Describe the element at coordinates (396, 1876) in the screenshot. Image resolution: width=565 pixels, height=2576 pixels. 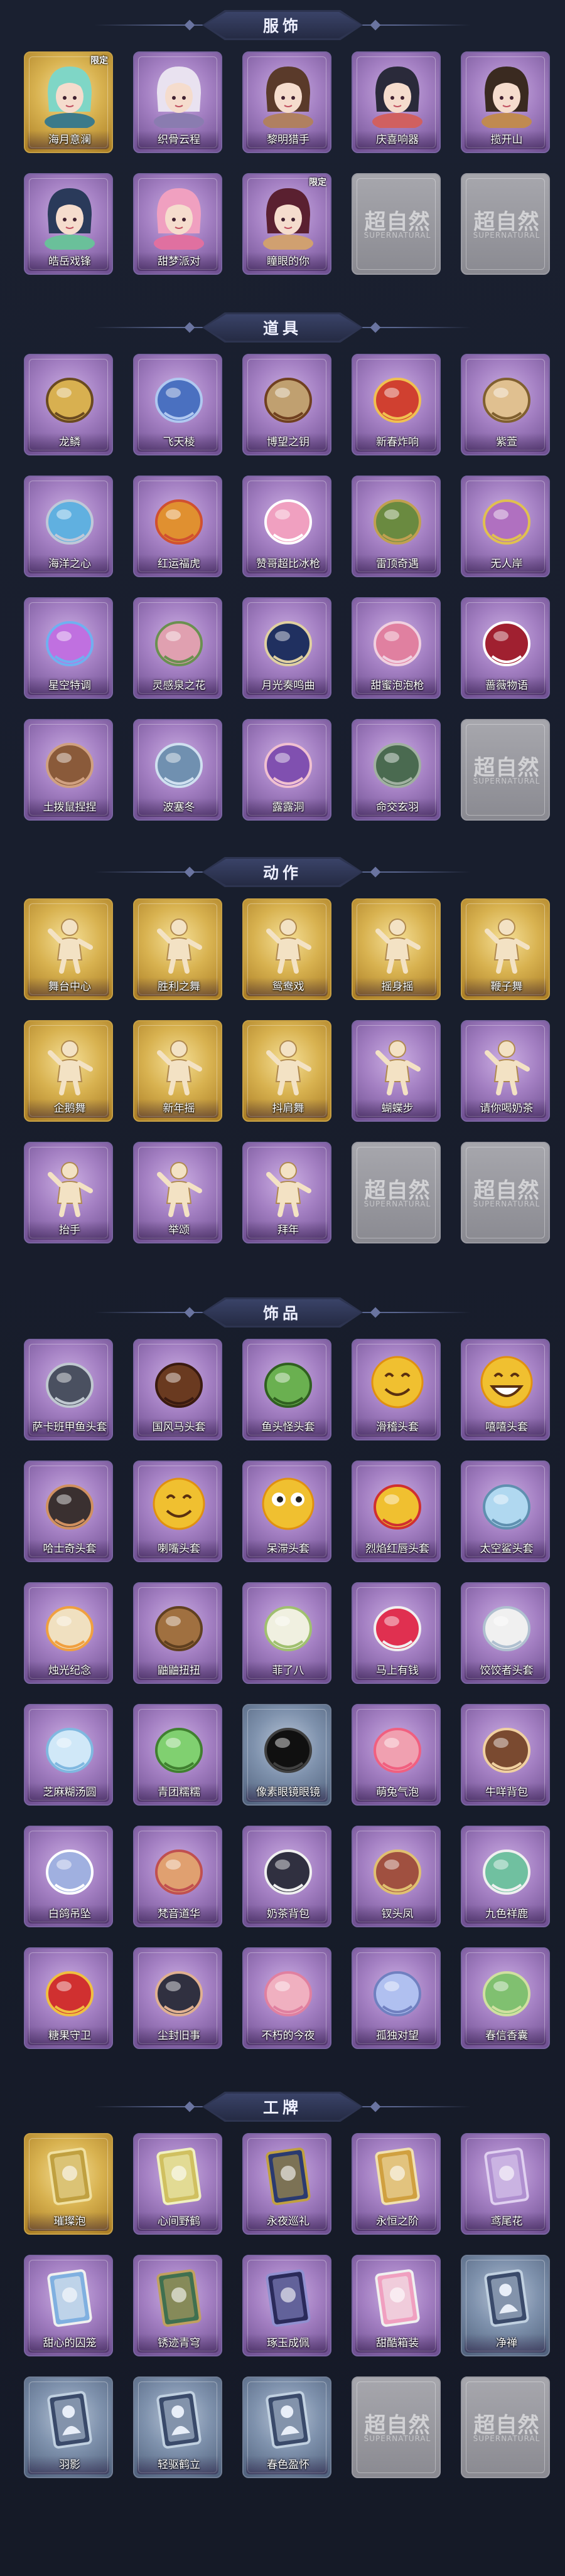
I see `reward-item: 钗头凤` at that location.